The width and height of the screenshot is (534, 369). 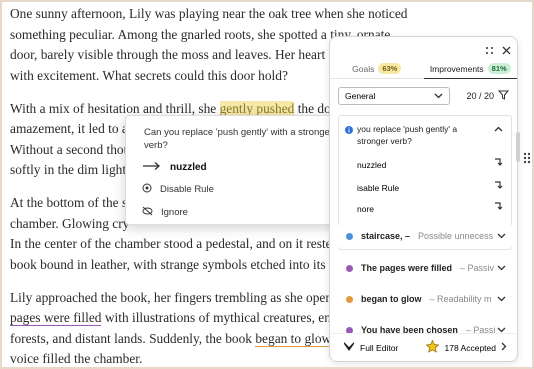 I want to click on full-editor-button: Full Editor, so click(x=371, y=347).